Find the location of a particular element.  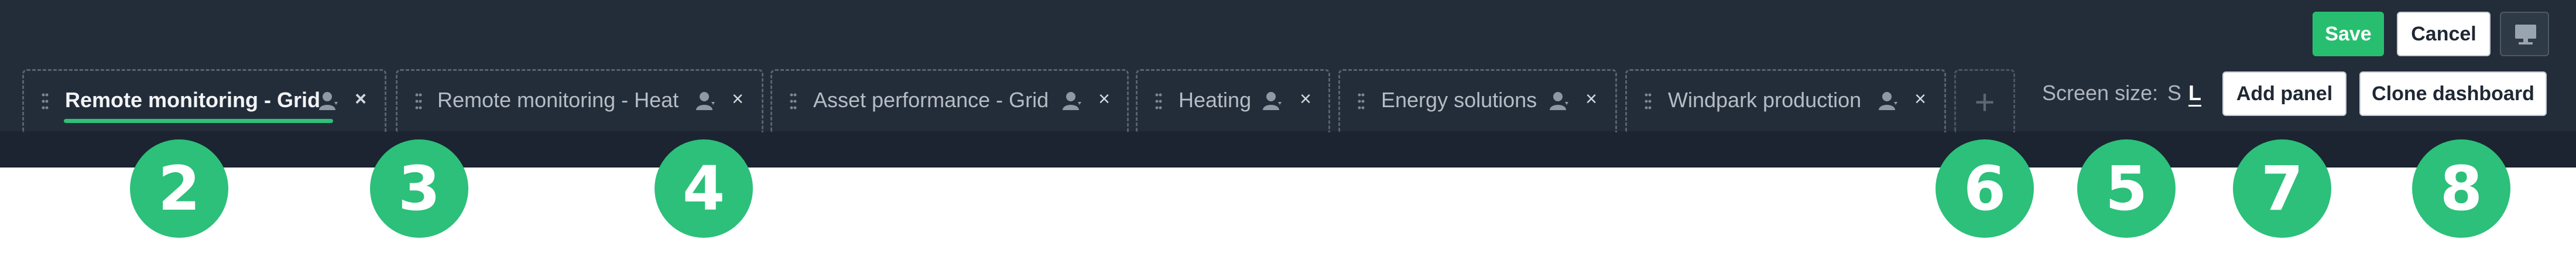

monitor-icon is located at coordinates (2525, 35).